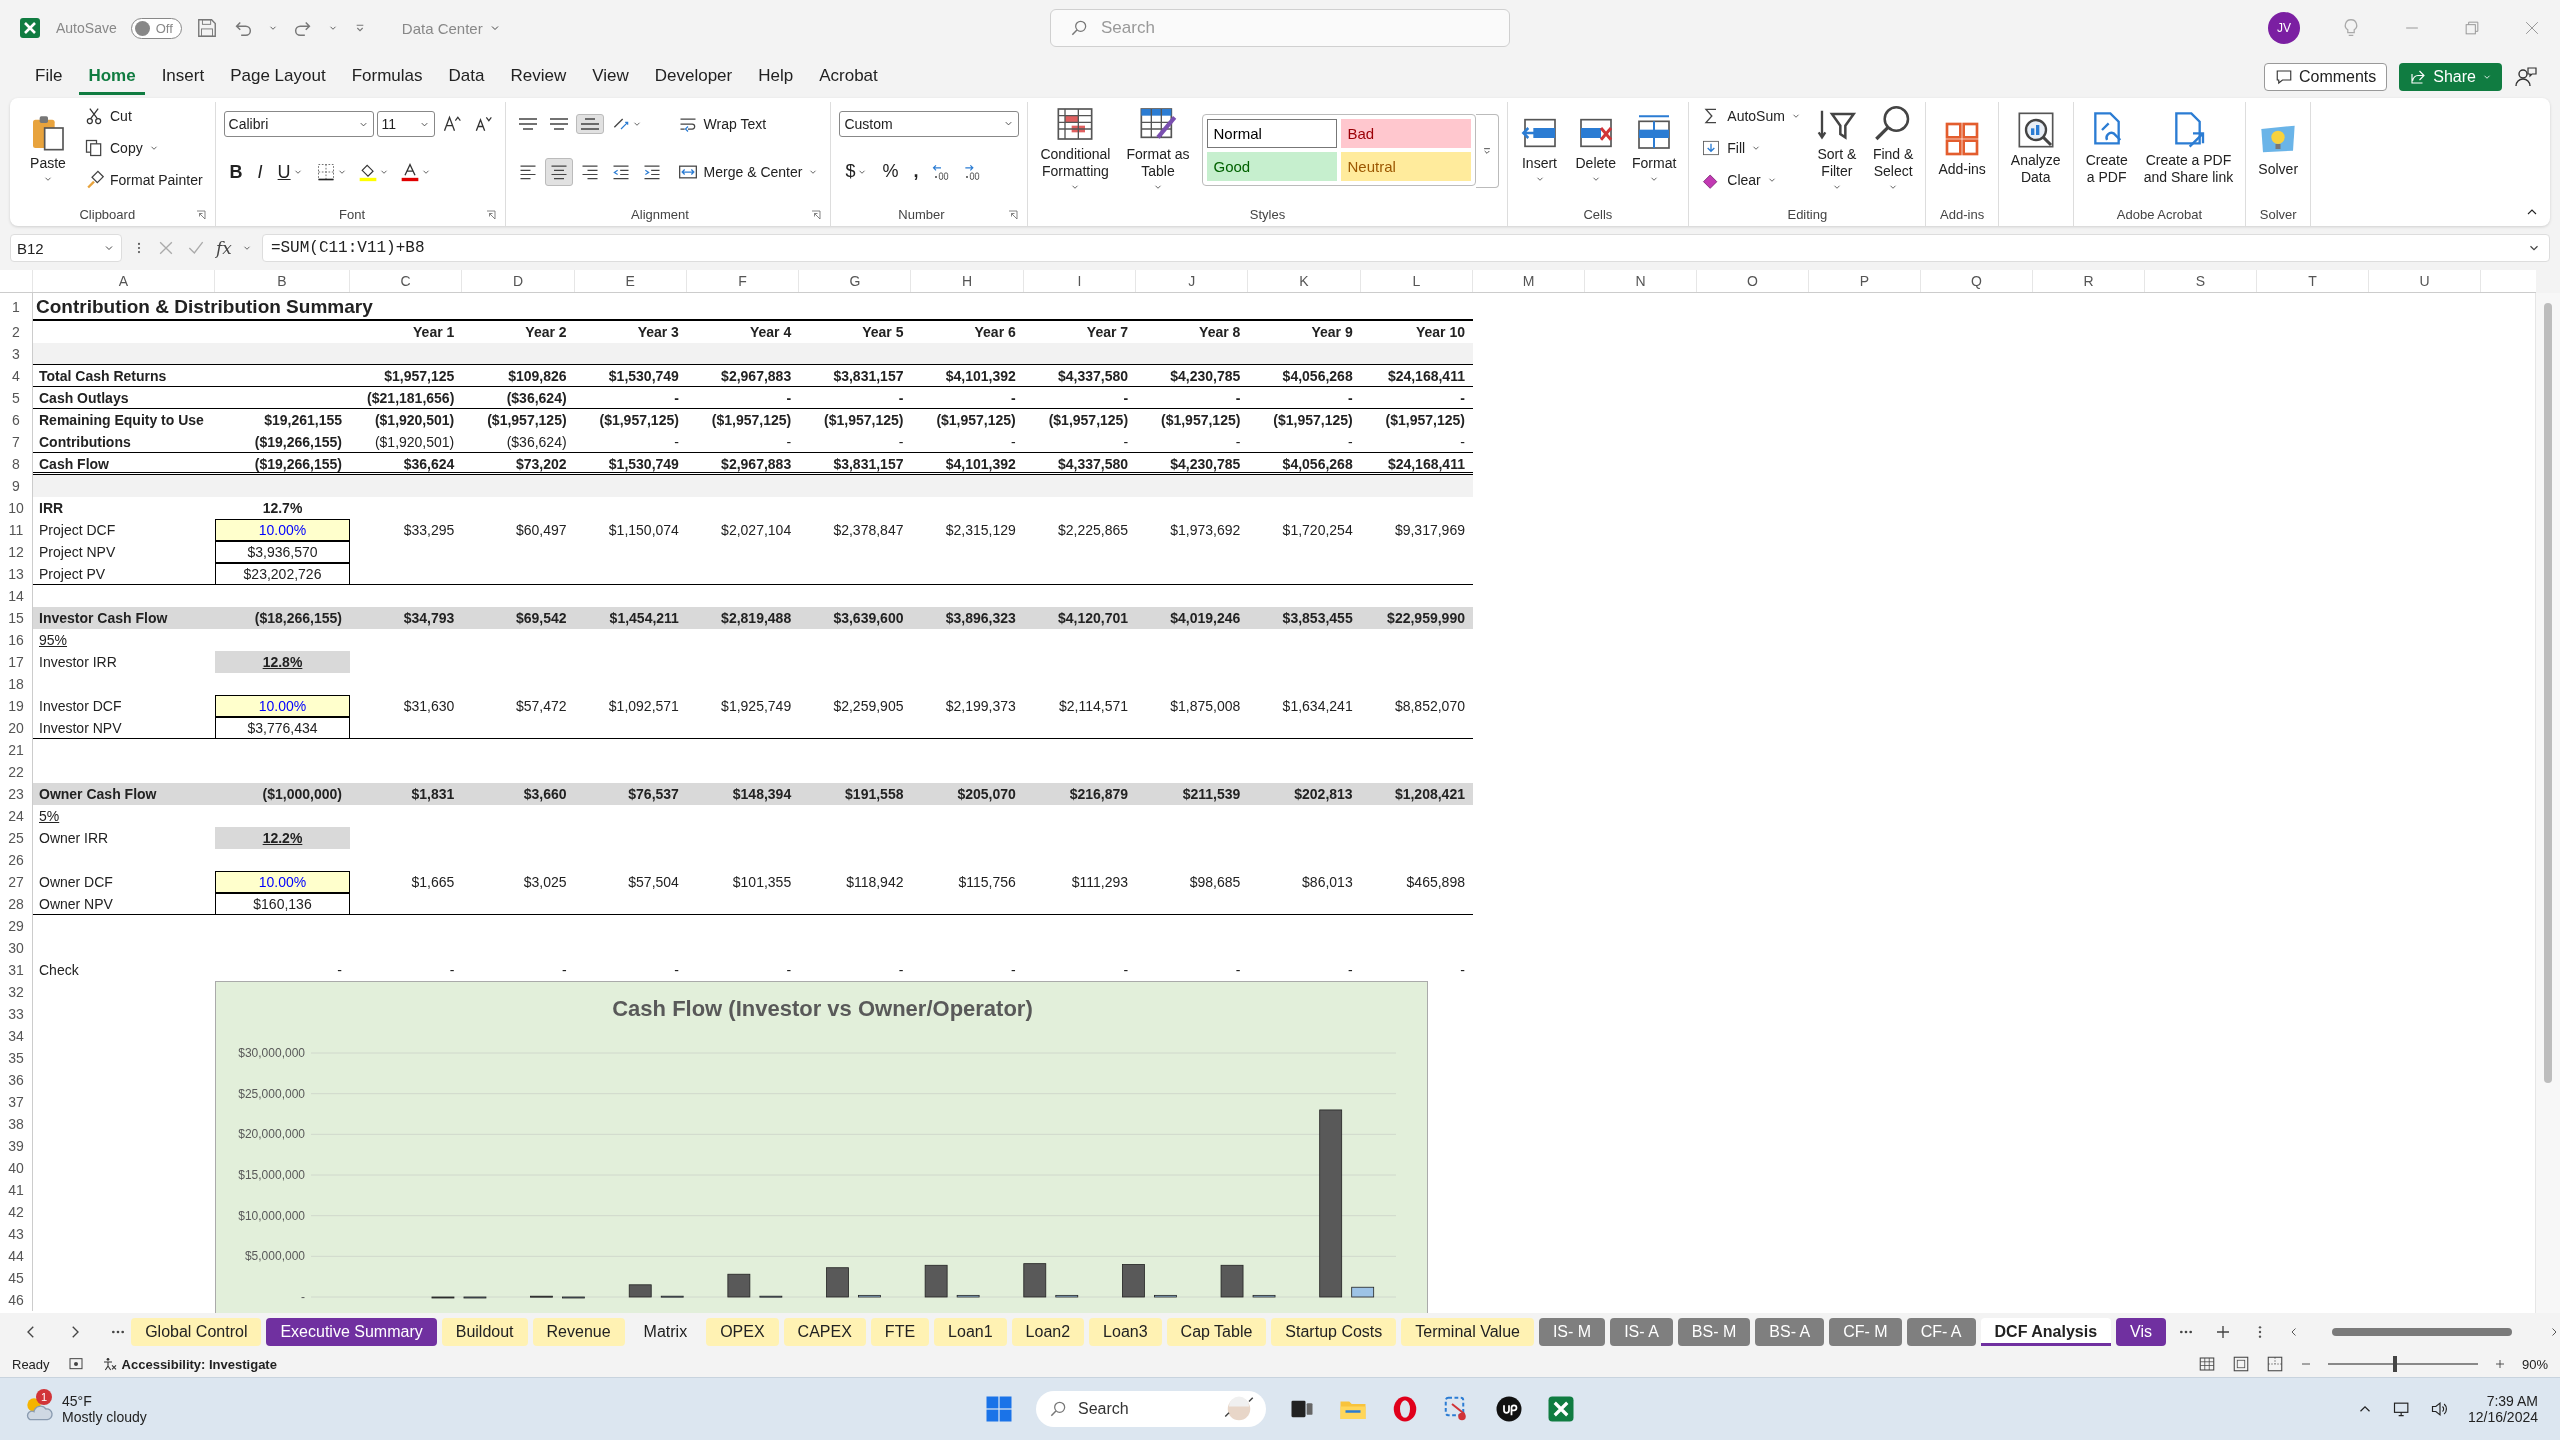 This screenshot has width=2560, height=1440. What do you see at coordinates (206, 28) in the screenshot?
I see `save-icon` at bounding box center [206, 28].